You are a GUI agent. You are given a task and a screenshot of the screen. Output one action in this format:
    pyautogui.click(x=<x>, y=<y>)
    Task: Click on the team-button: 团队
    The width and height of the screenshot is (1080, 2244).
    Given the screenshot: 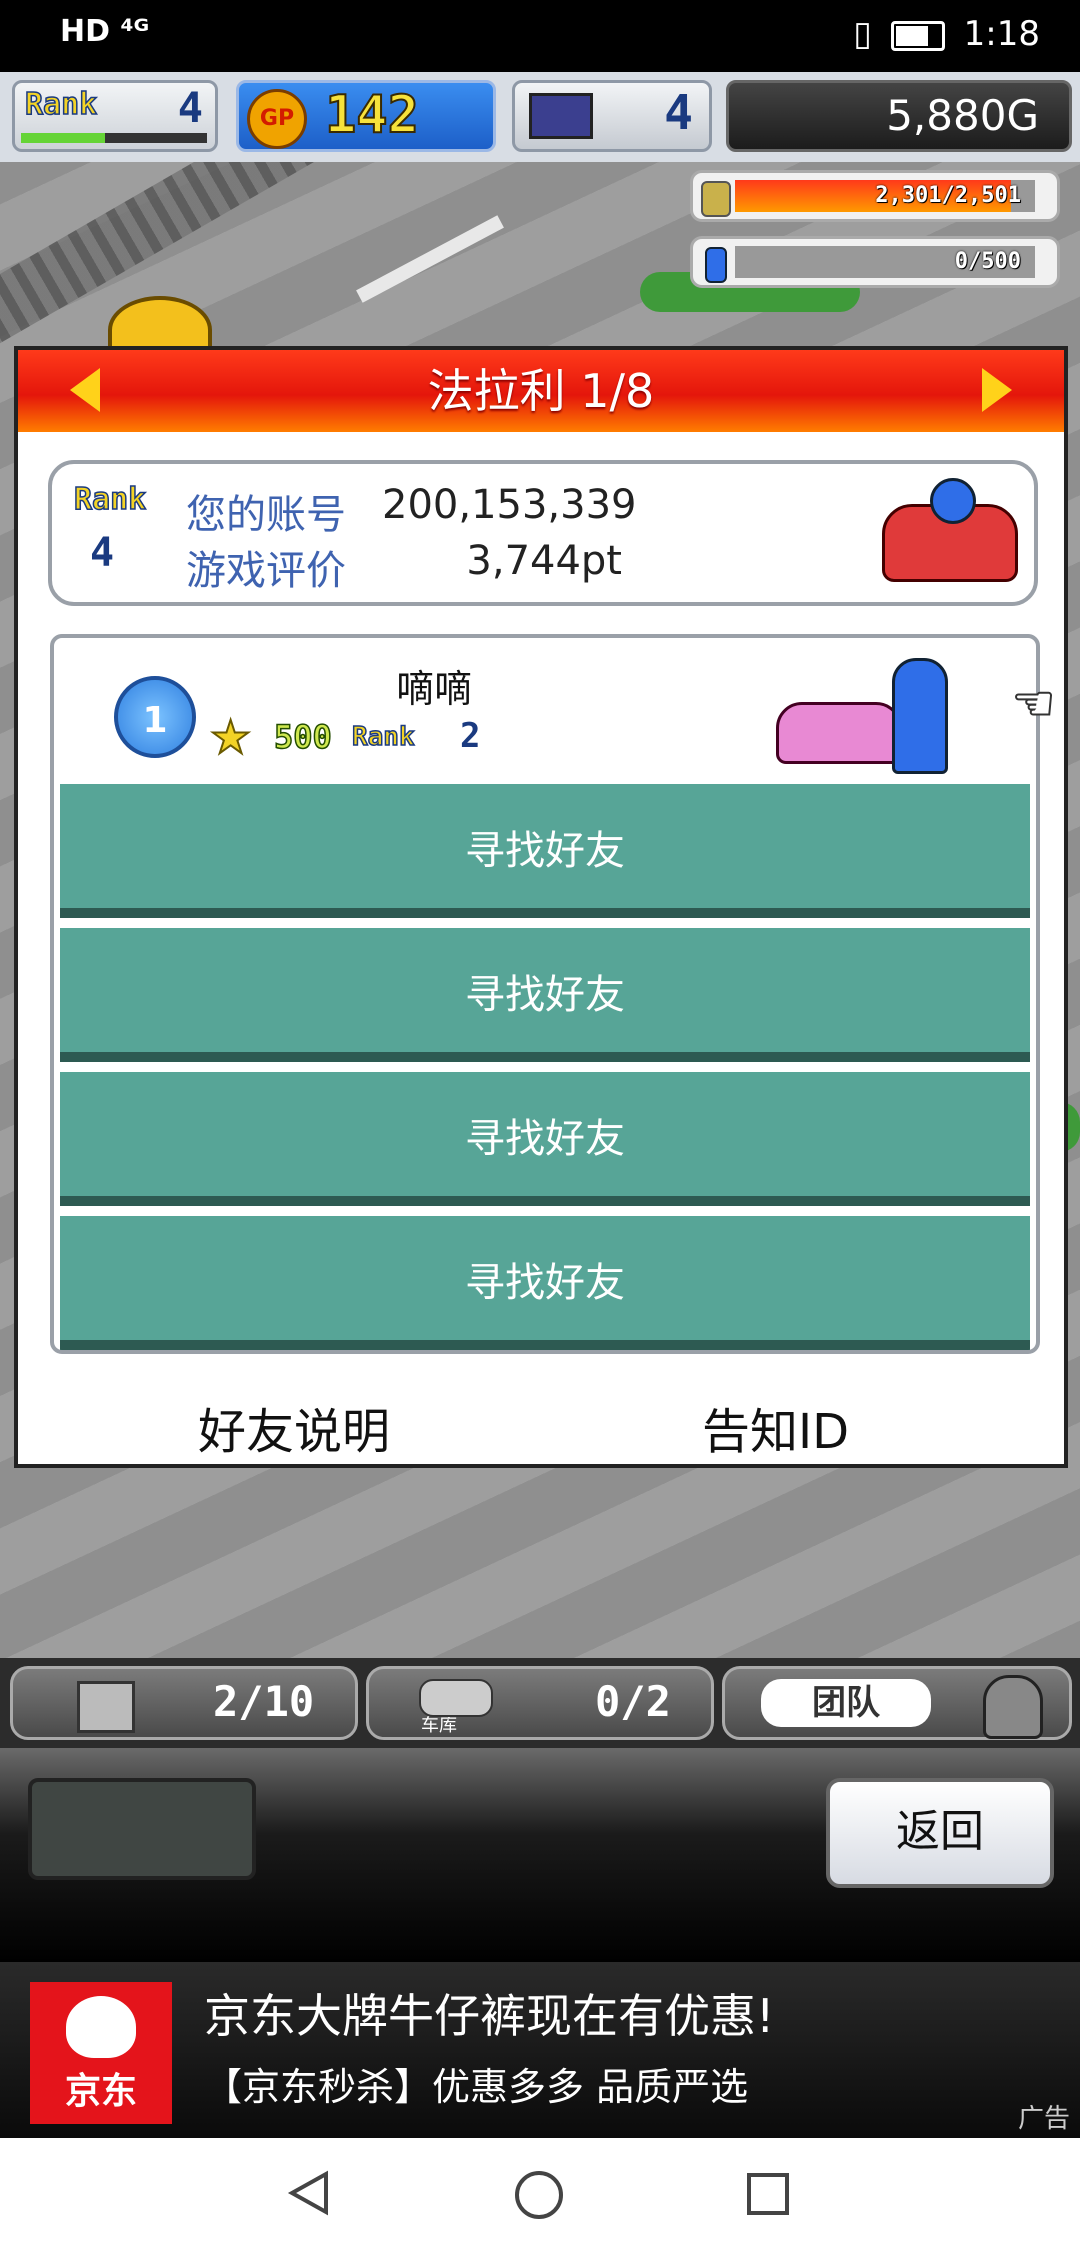 What is the action you would take?
    pyautogui.click(x=897, y=1703)
    